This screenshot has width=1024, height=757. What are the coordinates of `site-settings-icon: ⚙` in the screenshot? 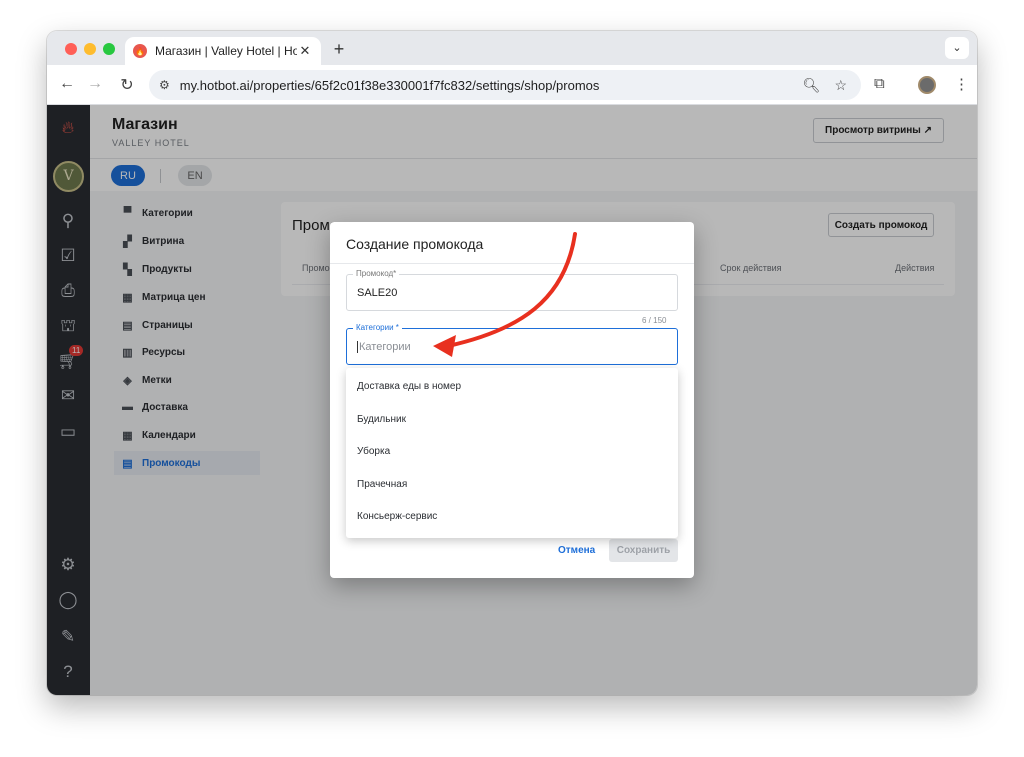 It's located at (164, 85).